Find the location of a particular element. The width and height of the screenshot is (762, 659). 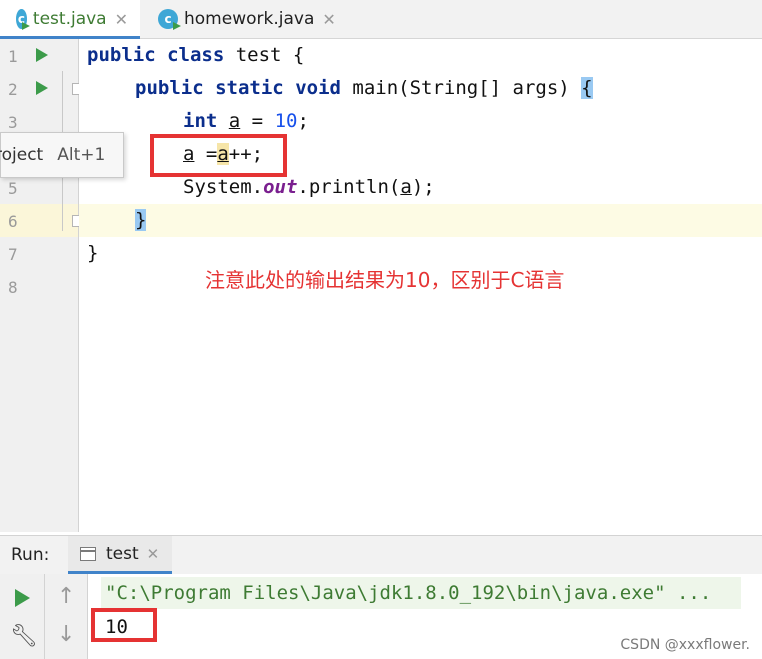

watermark: CSDN @xxxflower. is located at coordinates (685, 645).